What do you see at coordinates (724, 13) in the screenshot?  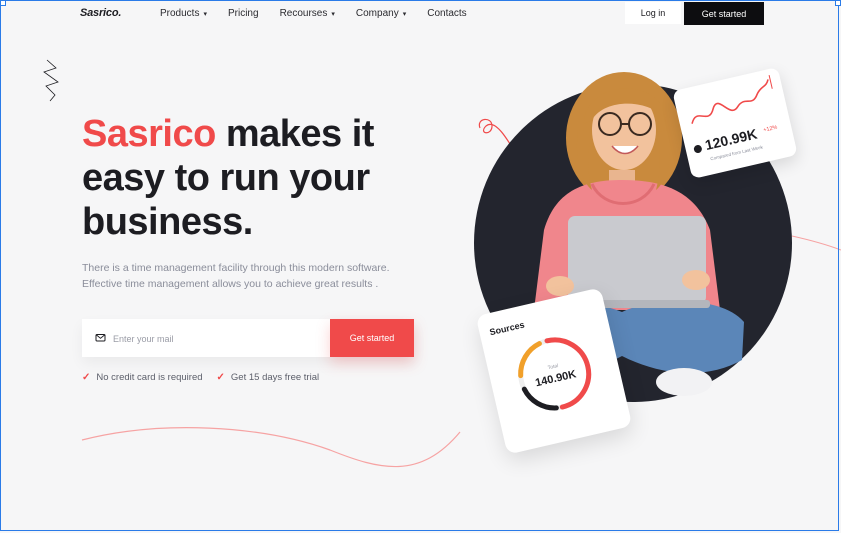 I see `get-started-nav-button: Get started` at bounding box center [724, 13].